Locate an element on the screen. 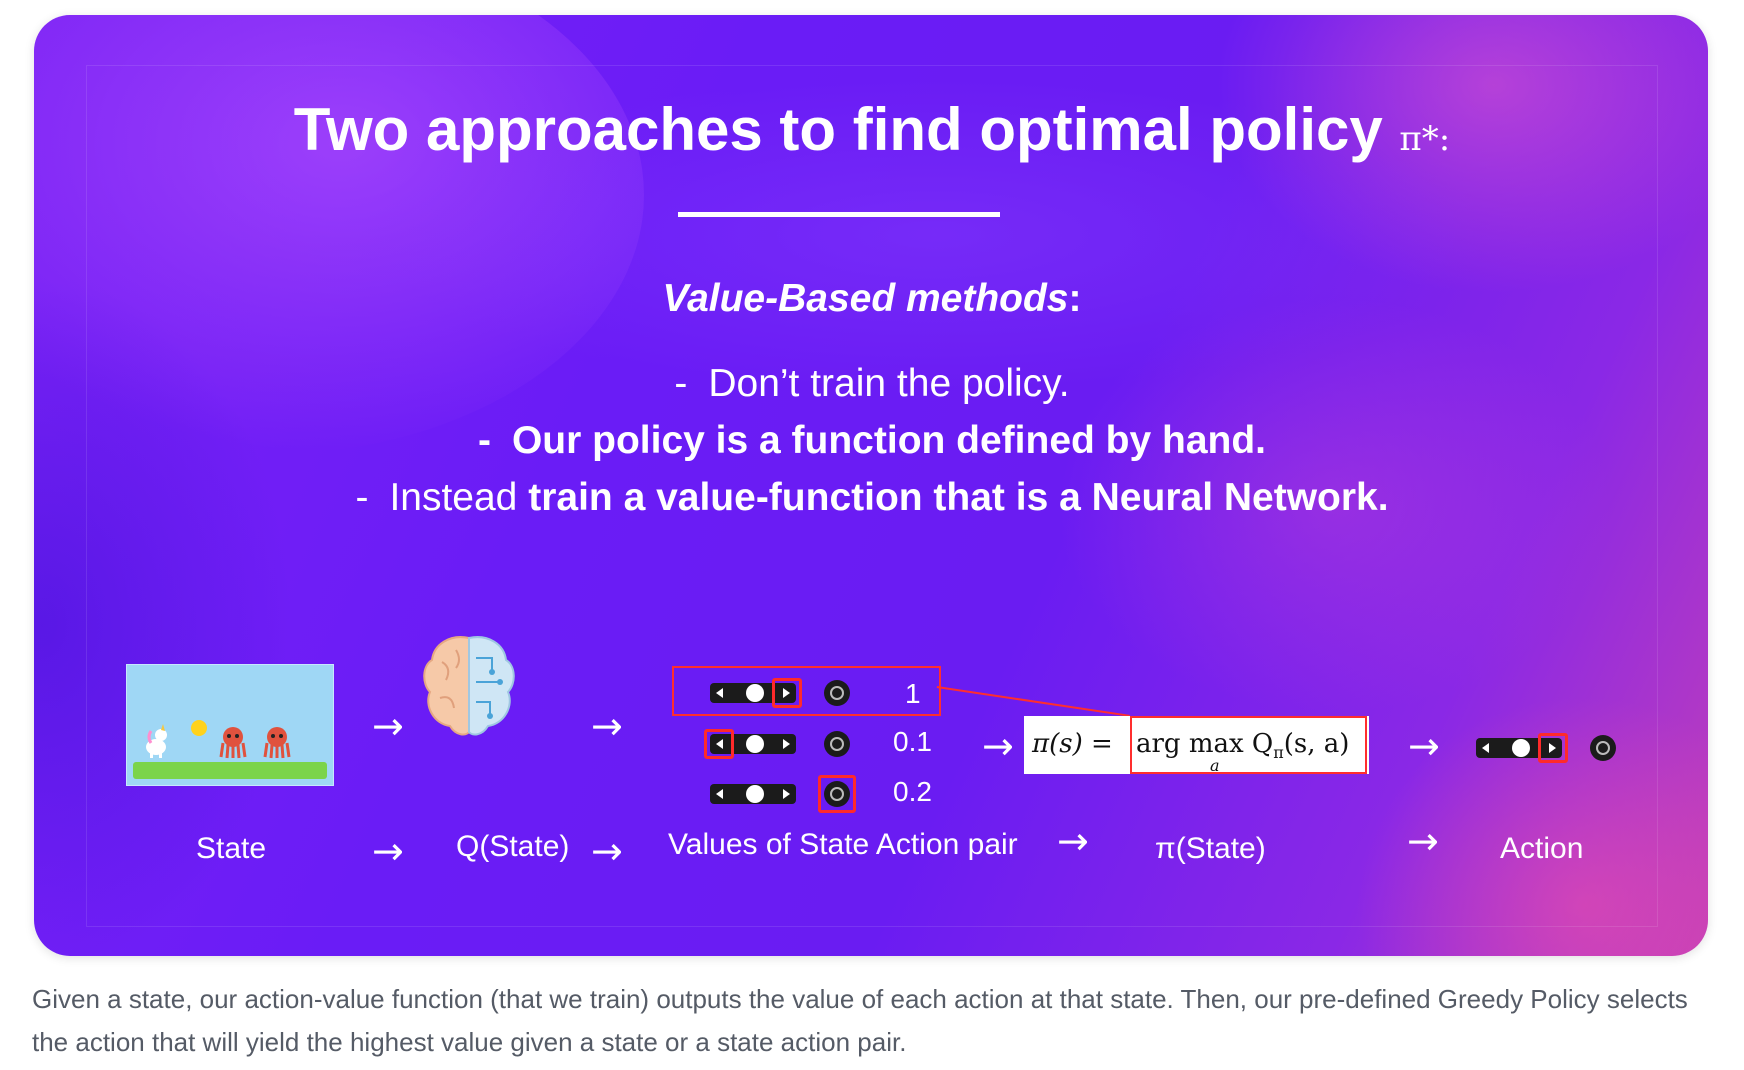 The image size is (1744, 1070). value-button: 0.2 is located at coordinates (912, 791).